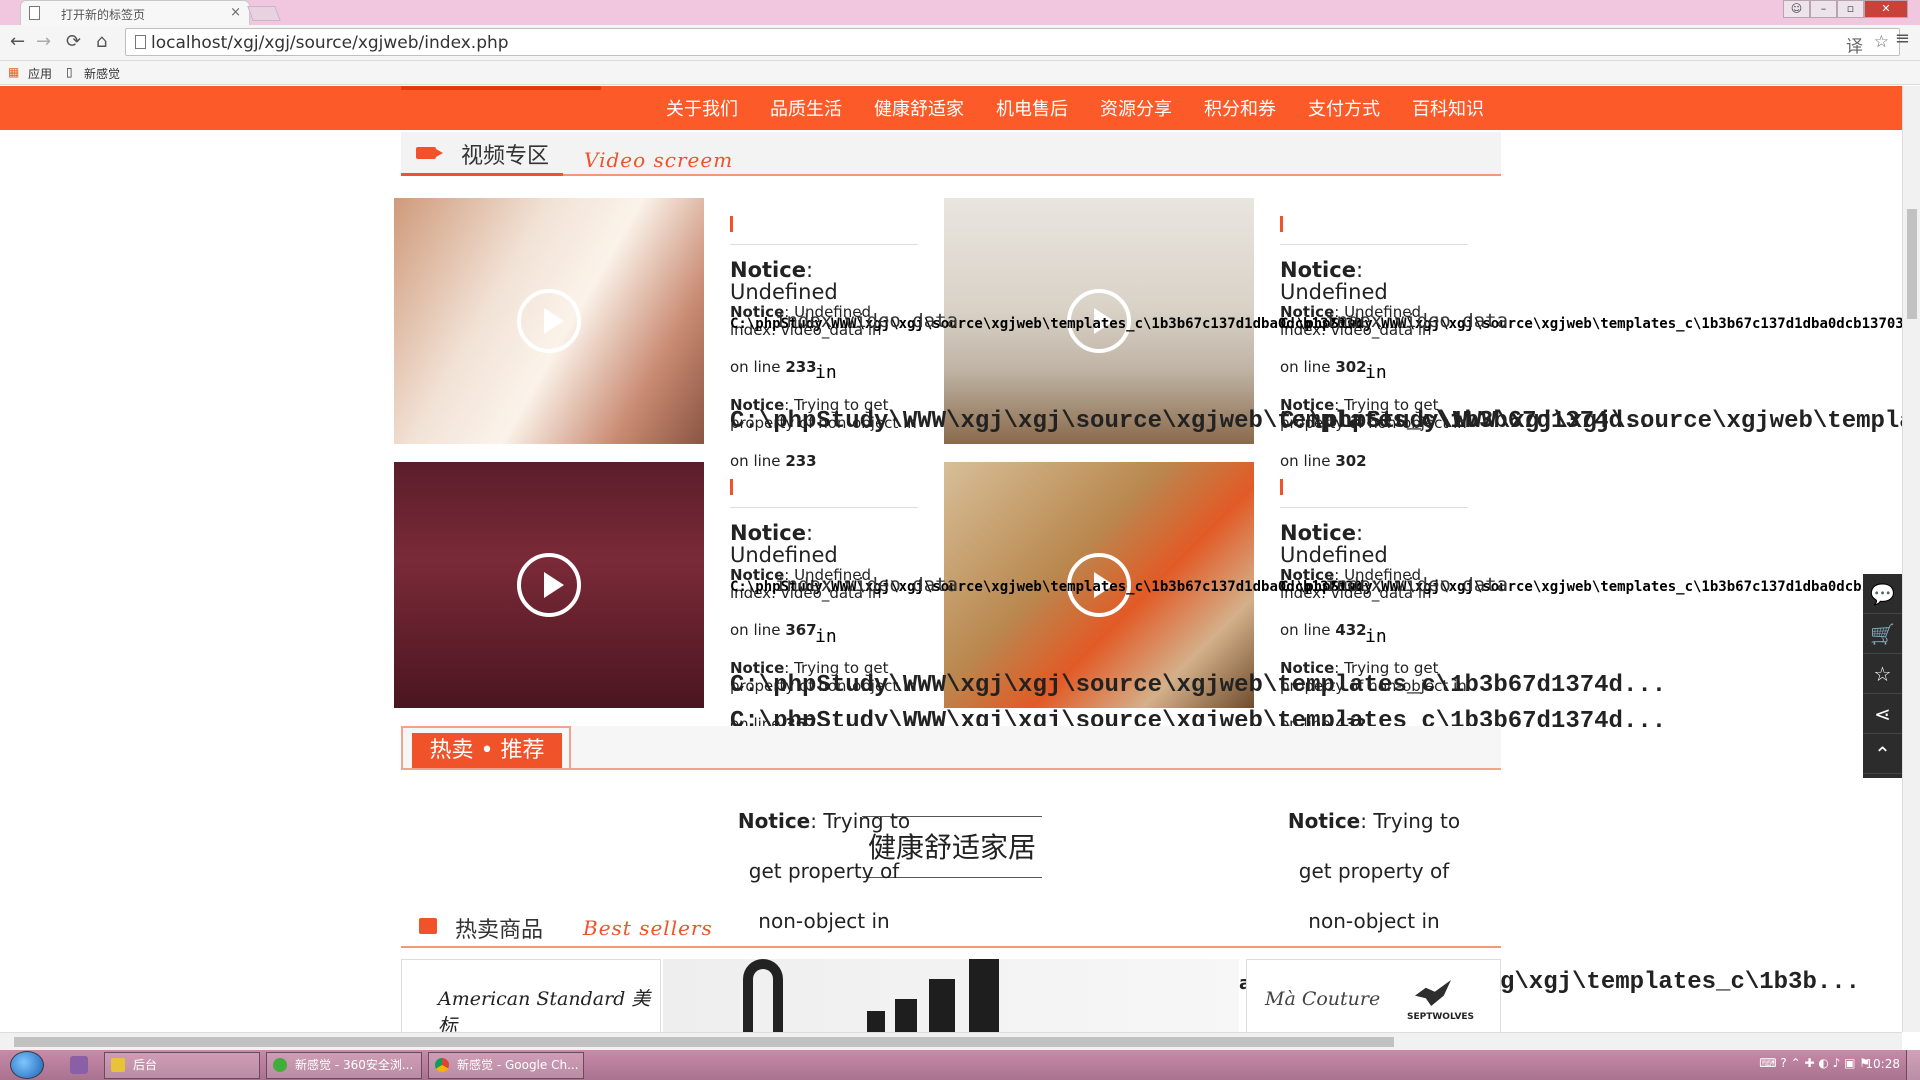 The image size is (1920, 1080). I want to click on best-sellers-subtitle: Best sellers, so click(648, 928).